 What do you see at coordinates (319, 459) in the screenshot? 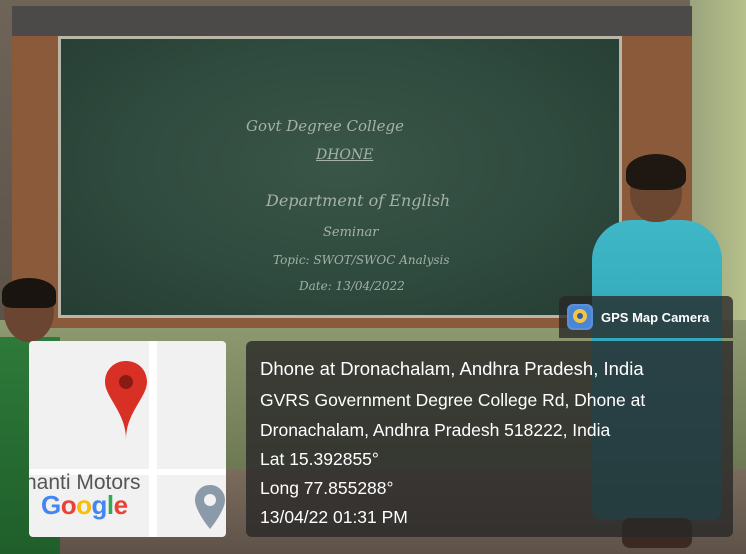
I see `latitude: Lat 15.392855°` at bounding box center [319, 459].